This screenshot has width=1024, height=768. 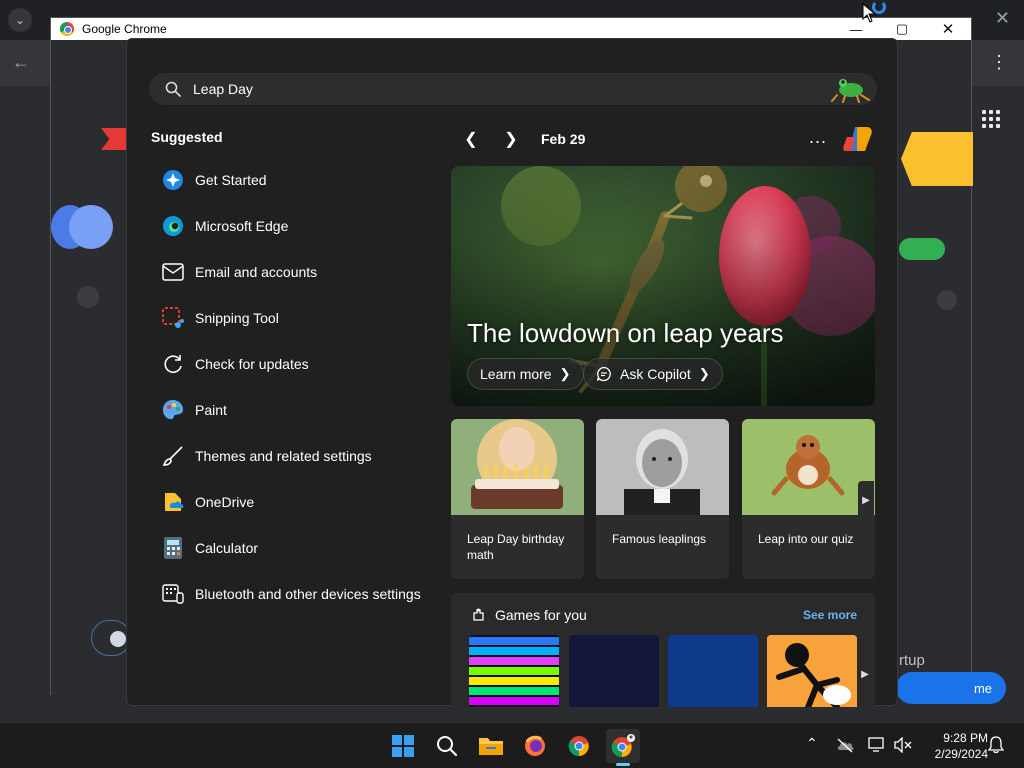 I want to click on show-hidden-icons-chevron-icon: ⌃, so click(x=812, y=743).